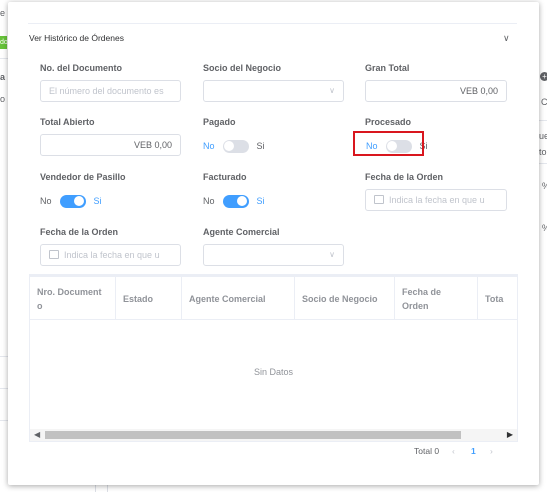 The image size is (547, 492). Describe the element at coordinates (544, 102) in the screenshot. I see `background-text: C` at that location.